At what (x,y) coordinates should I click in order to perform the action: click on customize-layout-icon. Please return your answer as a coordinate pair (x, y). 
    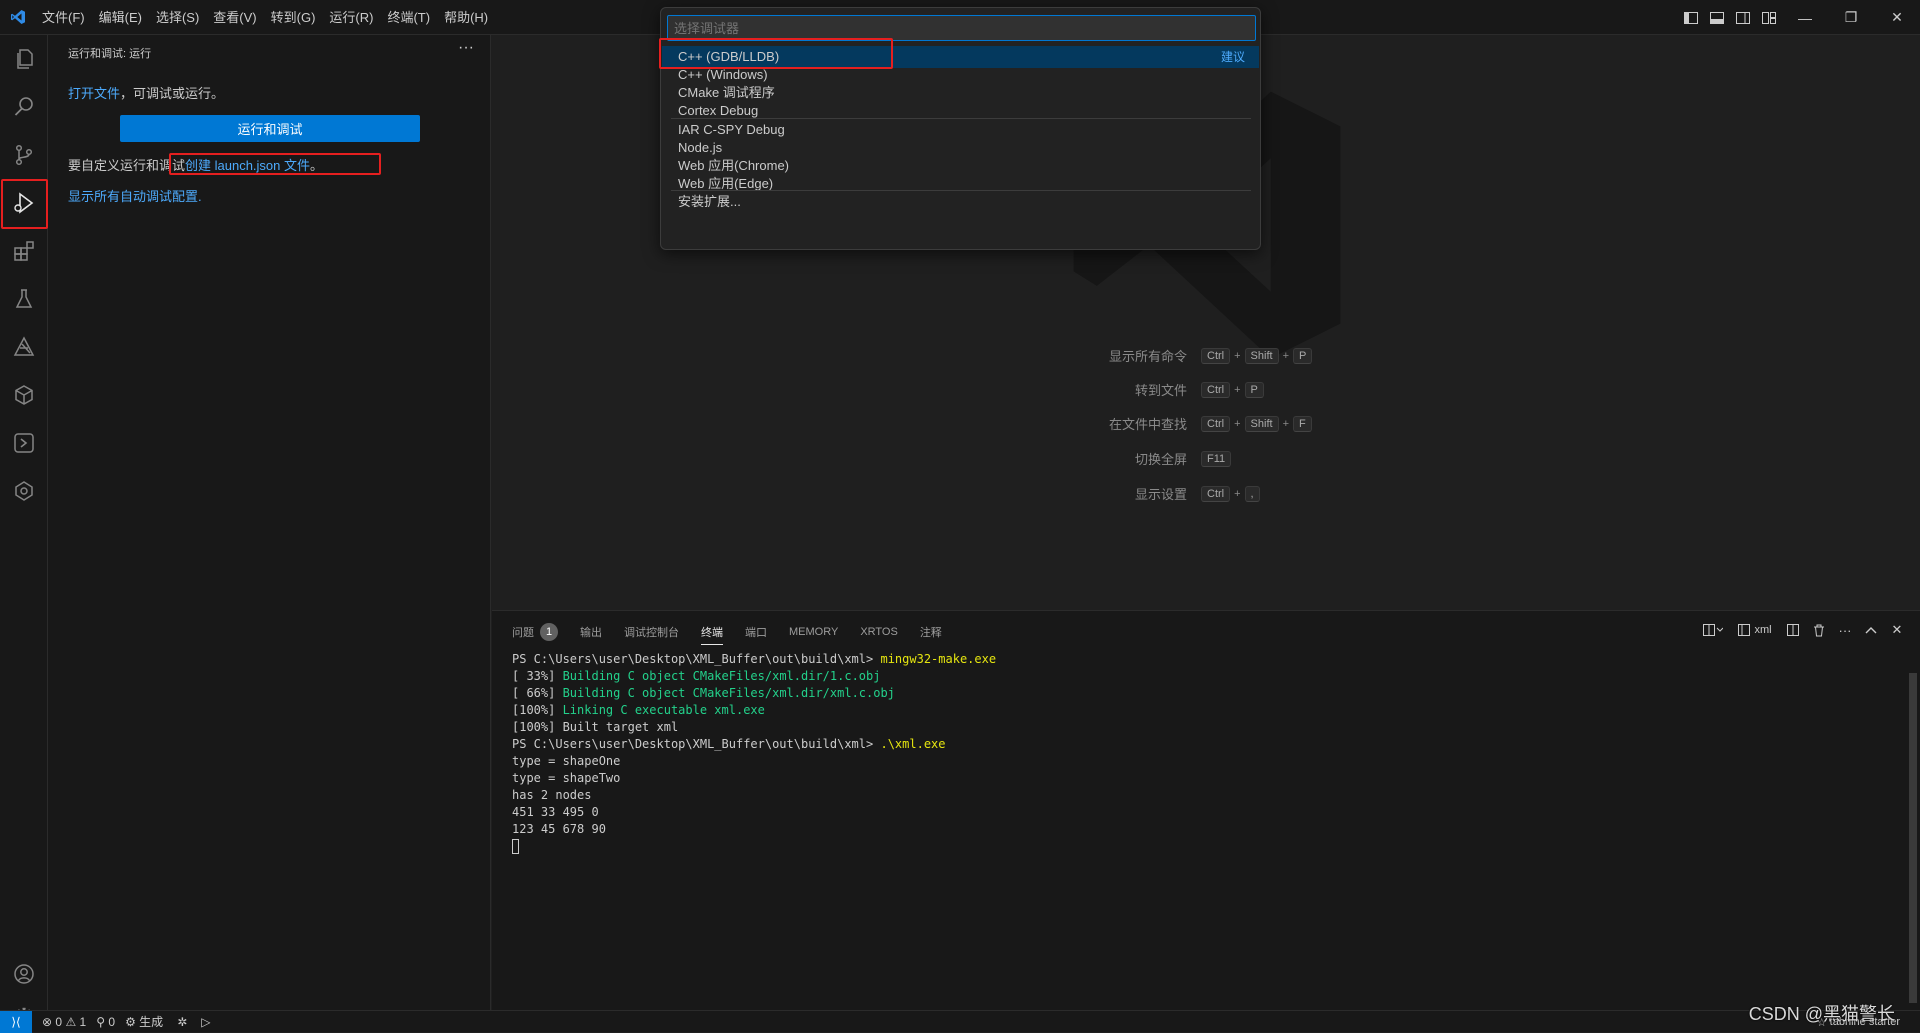
    Looking at the image, I should click on (1769, 17).